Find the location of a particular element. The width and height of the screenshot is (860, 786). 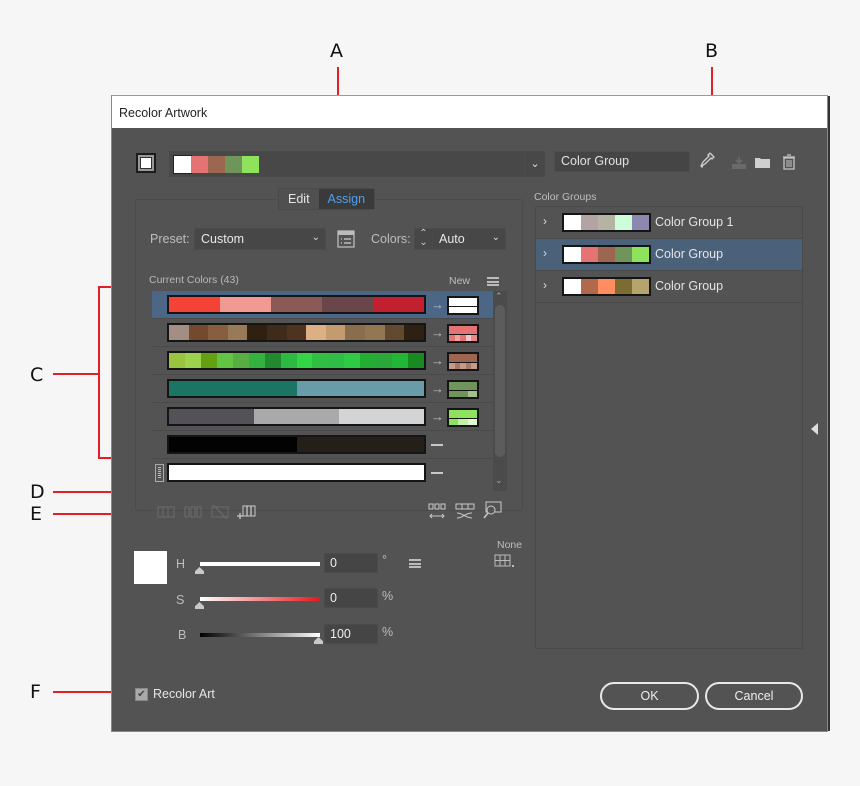

brightness-slider is located at coordinates (260, 635).